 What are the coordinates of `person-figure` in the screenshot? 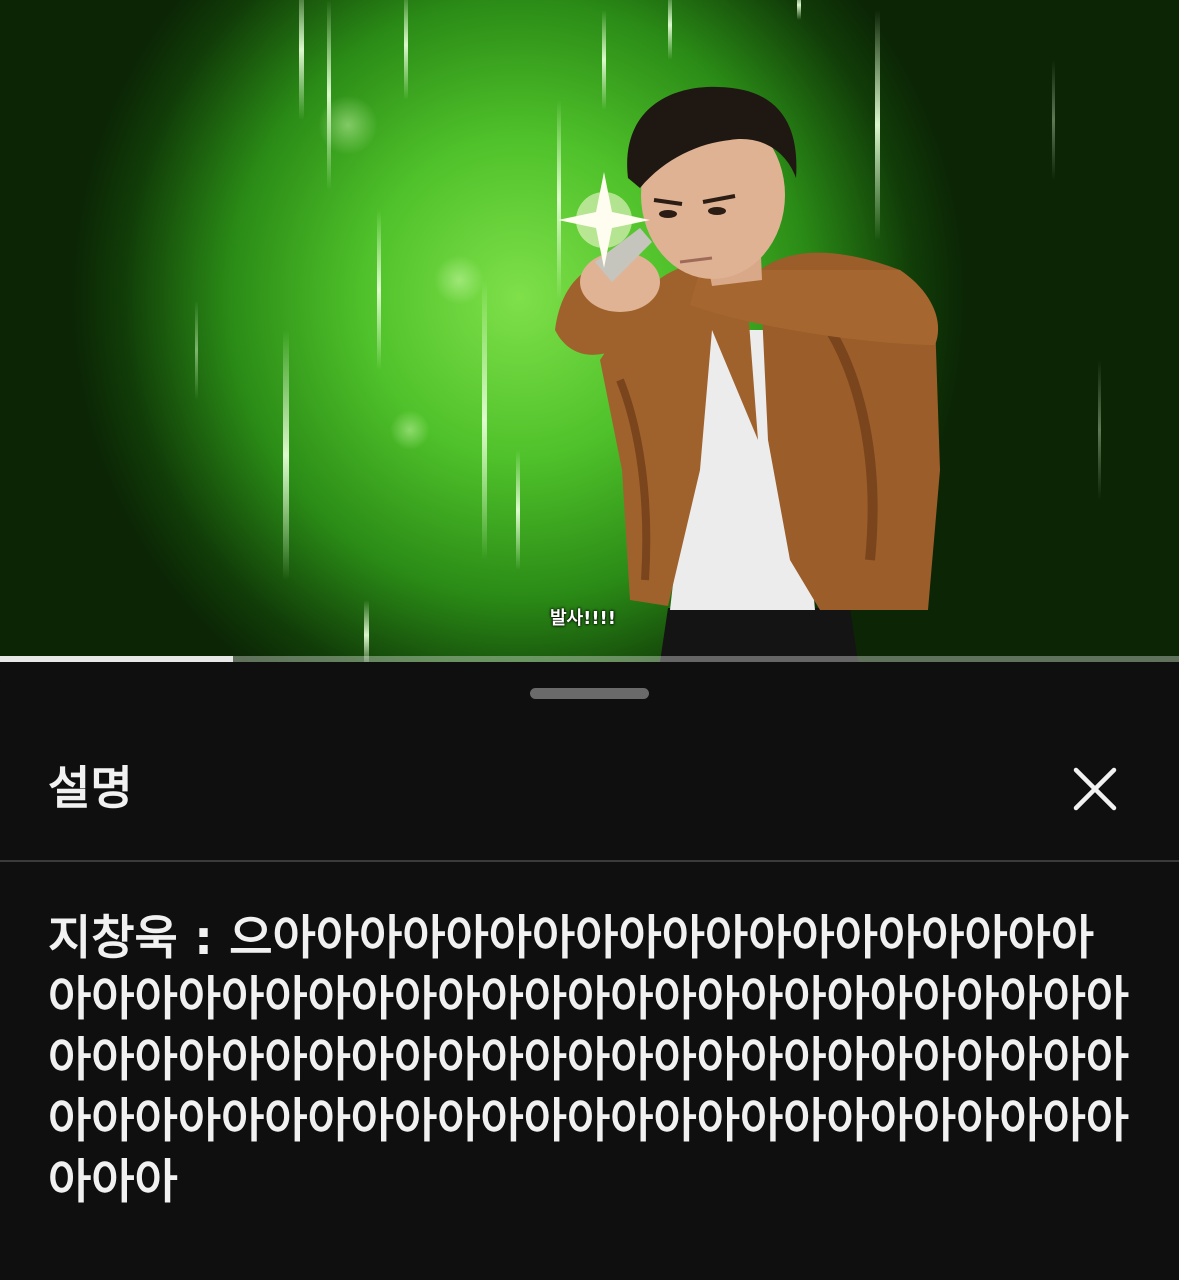 It's located at (747, 374).